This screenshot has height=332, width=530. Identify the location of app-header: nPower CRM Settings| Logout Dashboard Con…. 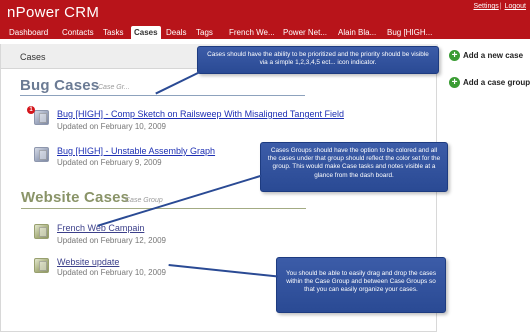
(265, 19).